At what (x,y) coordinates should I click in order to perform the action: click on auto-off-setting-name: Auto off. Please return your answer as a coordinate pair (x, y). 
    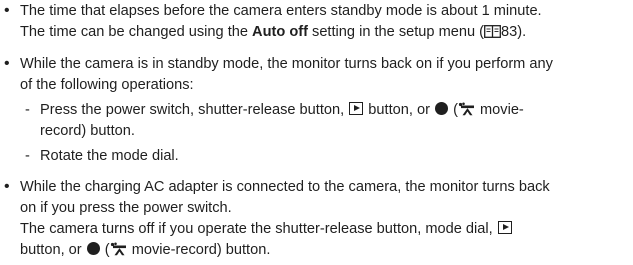
    Looking at the image, I should click on (280, 32).